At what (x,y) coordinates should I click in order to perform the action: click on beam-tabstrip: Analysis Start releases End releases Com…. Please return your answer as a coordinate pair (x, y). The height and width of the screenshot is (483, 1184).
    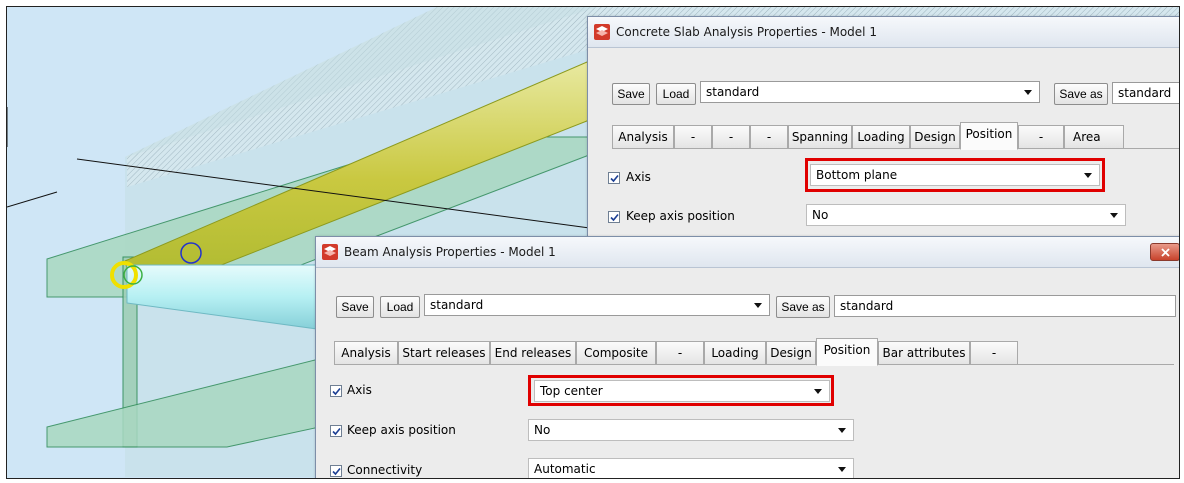
    Looking at the image, I should click on (714, 352).